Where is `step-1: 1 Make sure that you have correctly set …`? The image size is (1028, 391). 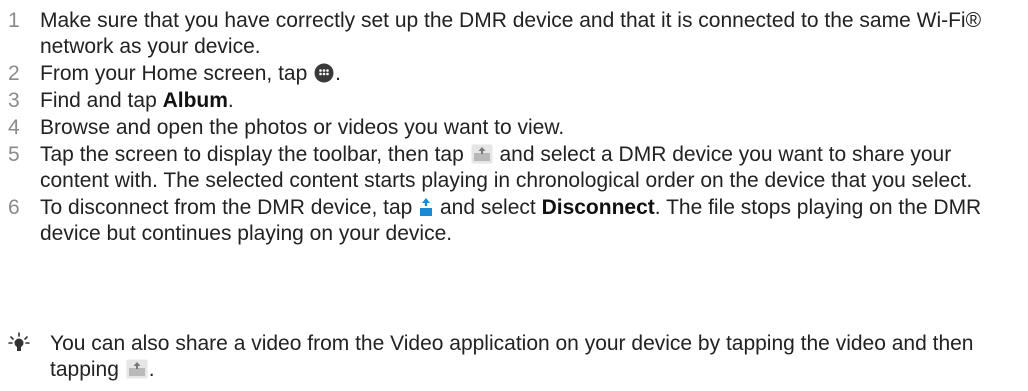 step-1: 1 Make sure that you have correctly set … is located at coordinates (513, 34).